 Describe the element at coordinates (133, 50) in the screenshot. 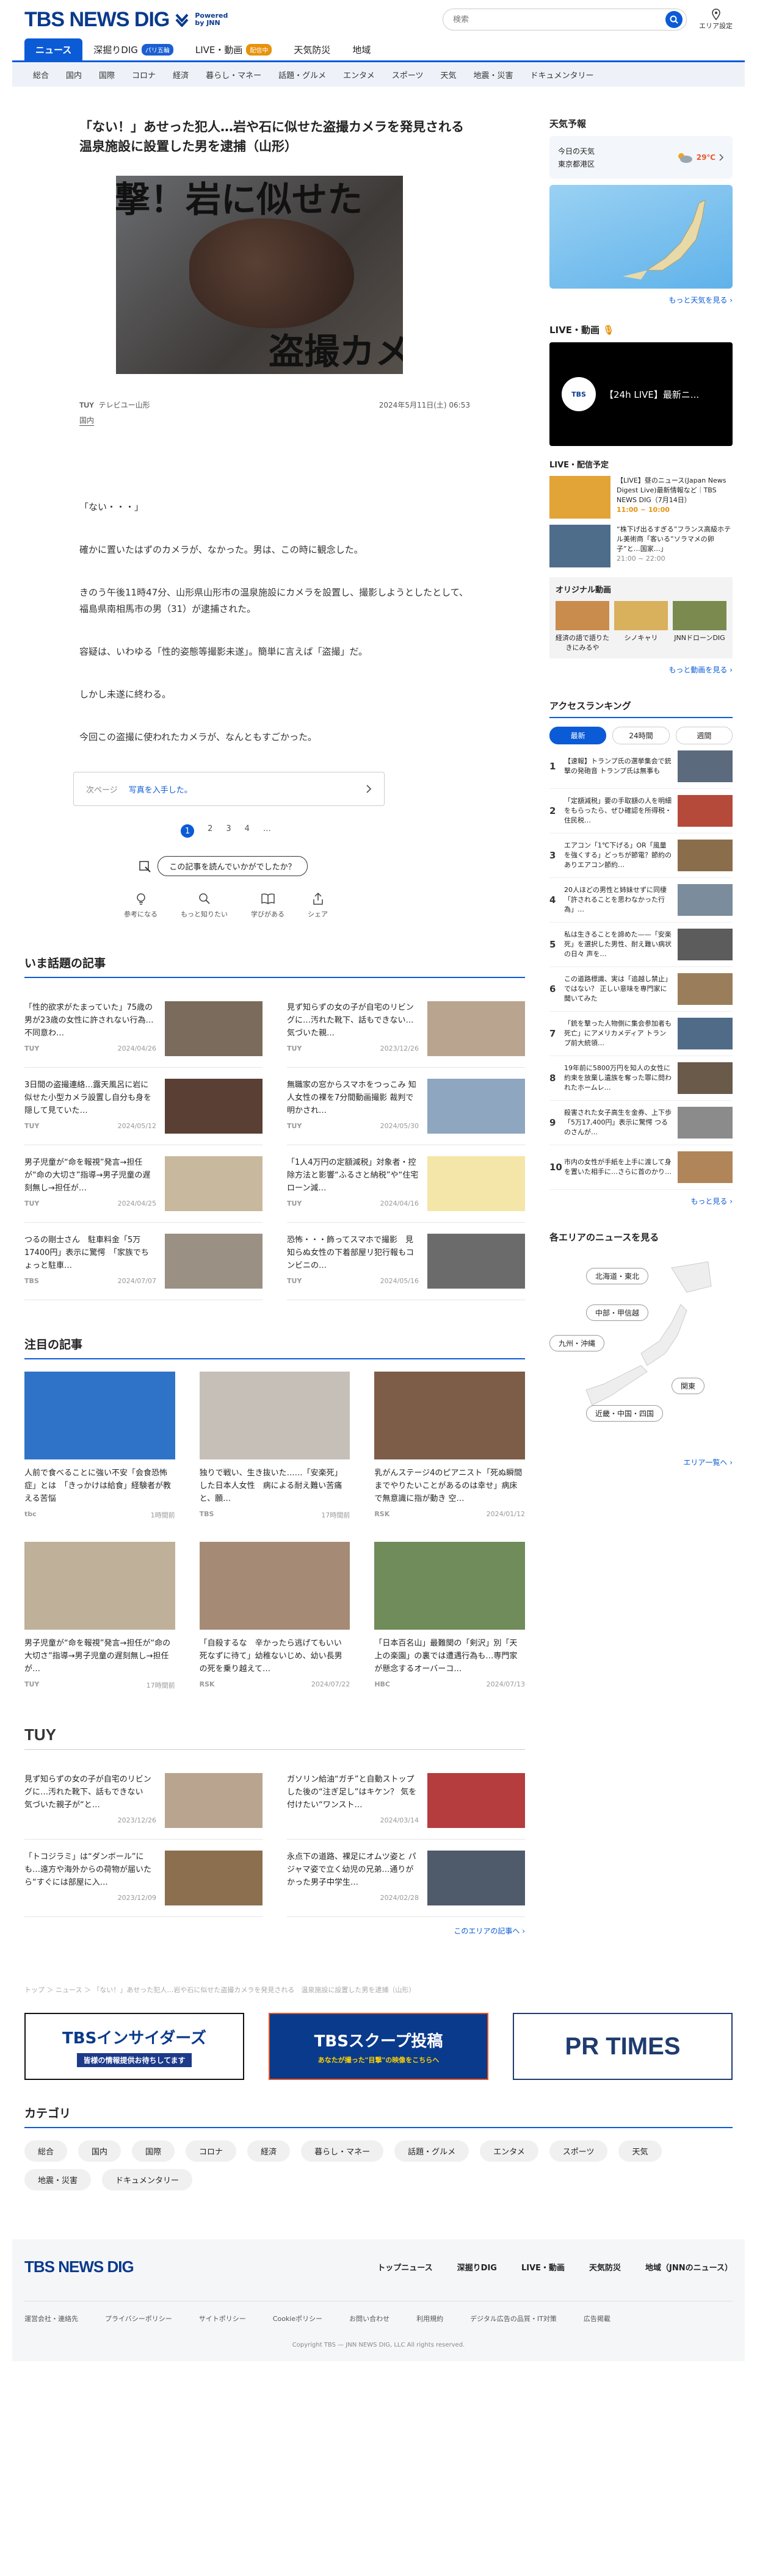

I see `nav-dig: 深掘りDIG パリ五輪` at that location.